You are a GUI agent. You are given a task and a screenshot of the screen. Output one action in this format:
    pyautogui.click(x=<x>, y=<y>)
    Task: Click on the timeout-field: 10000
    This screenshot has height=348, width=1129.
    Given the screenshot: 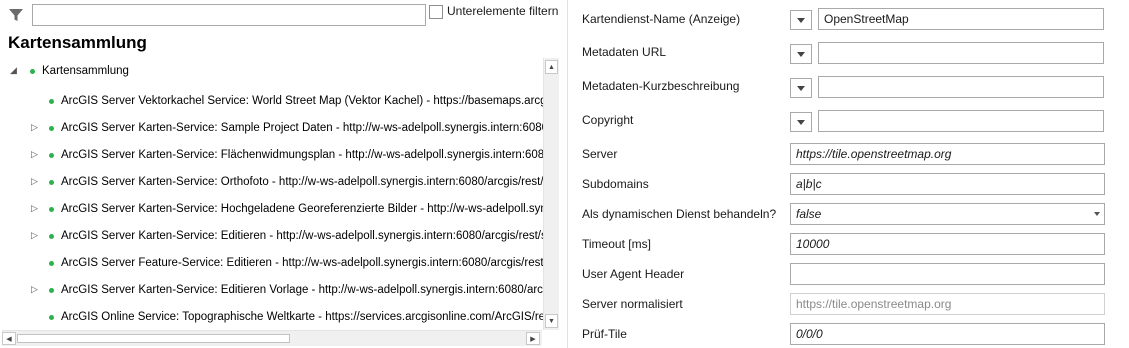 What is the action you would take?
    pyautogui.click(x=947, y=244)
    